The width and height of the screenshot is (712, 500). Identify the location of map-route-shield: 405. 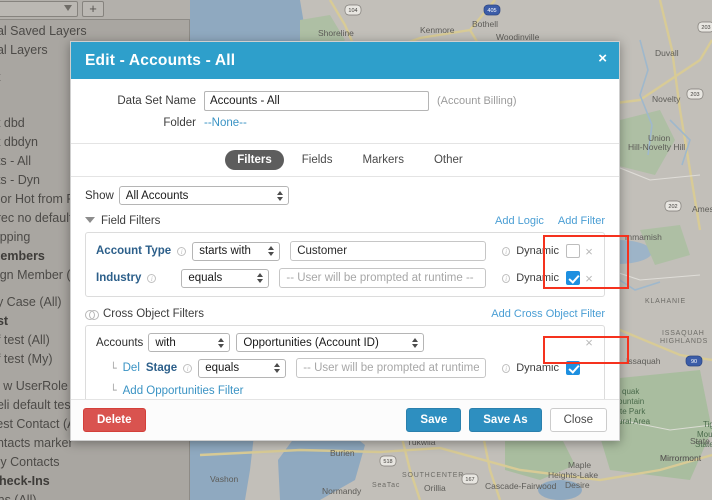
(492, 10).